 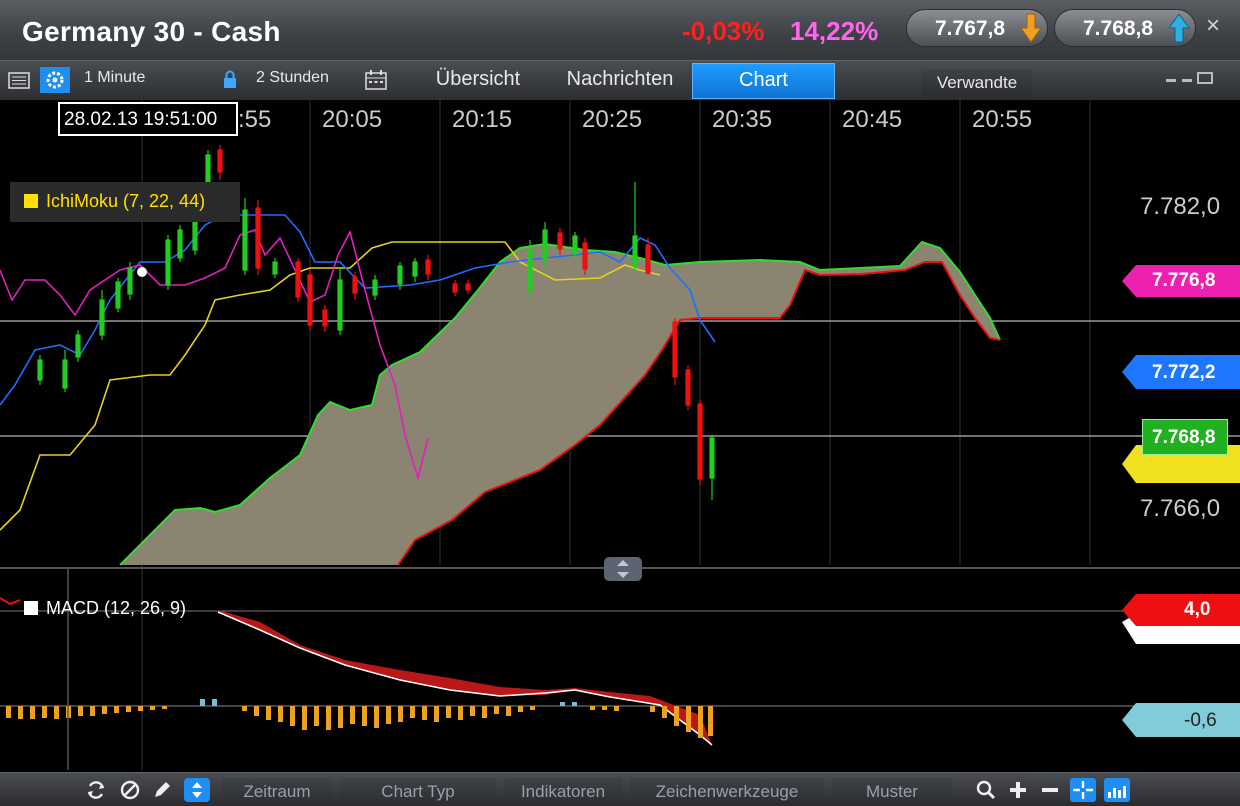 What do you see at coordinates (1031, 28) in the screenshot?
I see `arrow-down-icon` at bounding box center [1031, 28].